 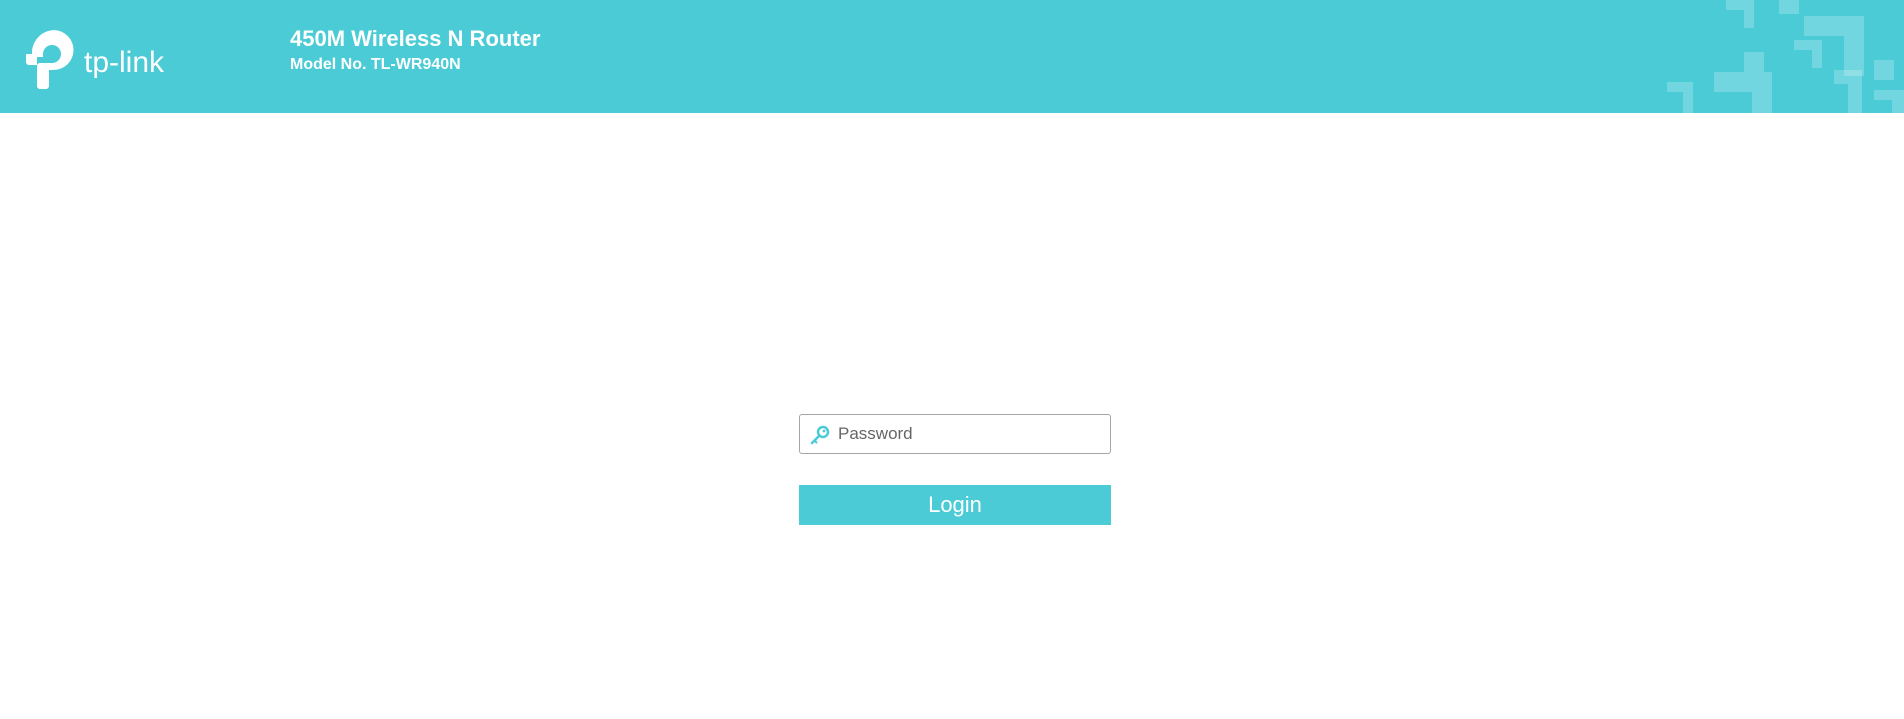 What do you see at coordinates (124, 62) in the screenshot?
I see `brand-wordmark: tp-link` at bounding box center [124, 62].